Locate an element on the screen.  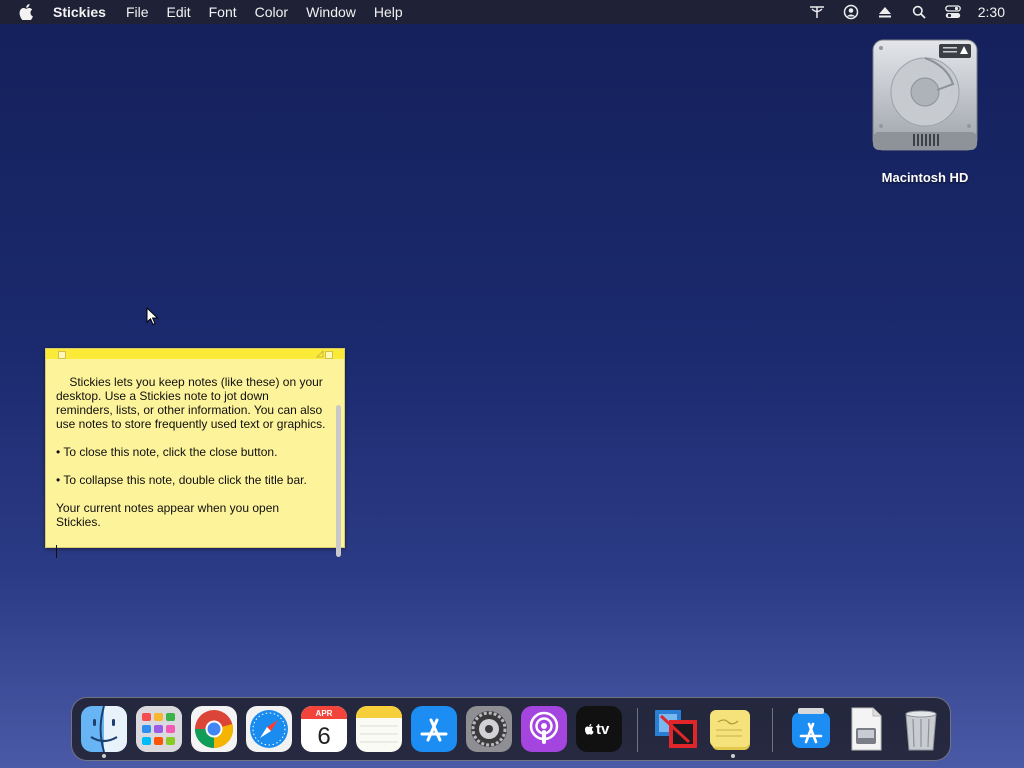
dock-documents-stack is located at coordinates (866, 729).